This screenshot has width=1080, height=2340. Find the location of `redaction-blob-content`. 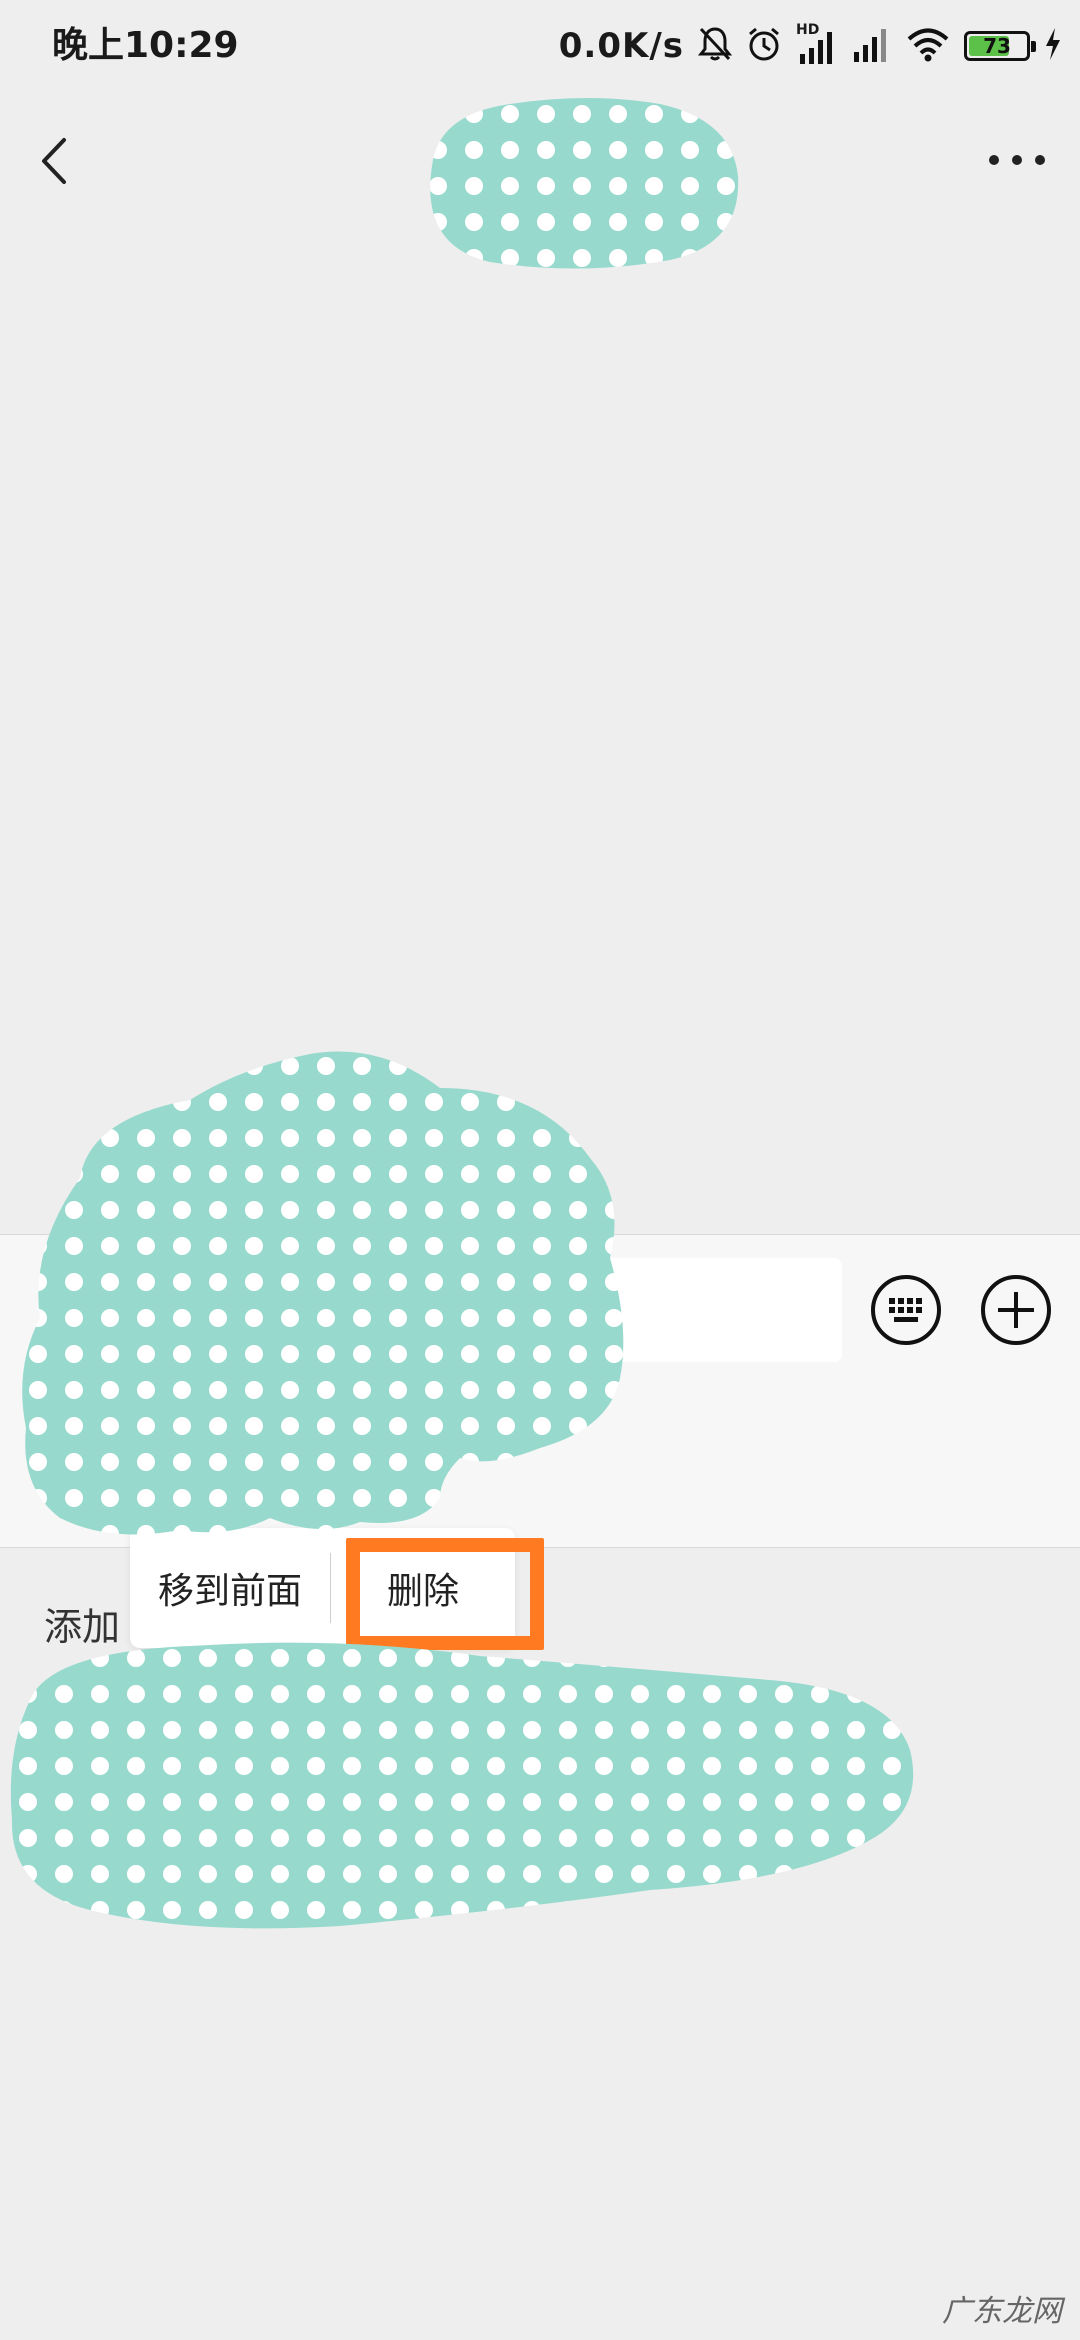

redaction-blob-content is located at coordinates (462, 1785).